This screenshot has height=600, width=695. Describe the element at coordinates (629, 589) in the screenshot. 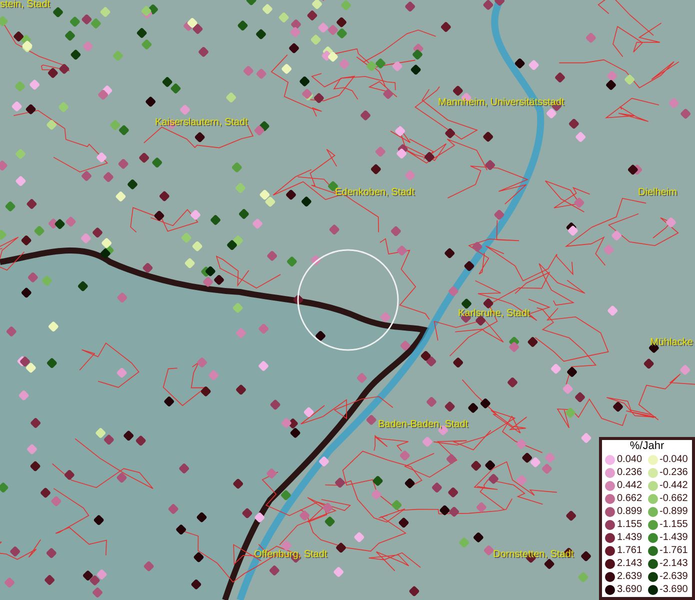

I see `legend-label: 3.690` at that location.